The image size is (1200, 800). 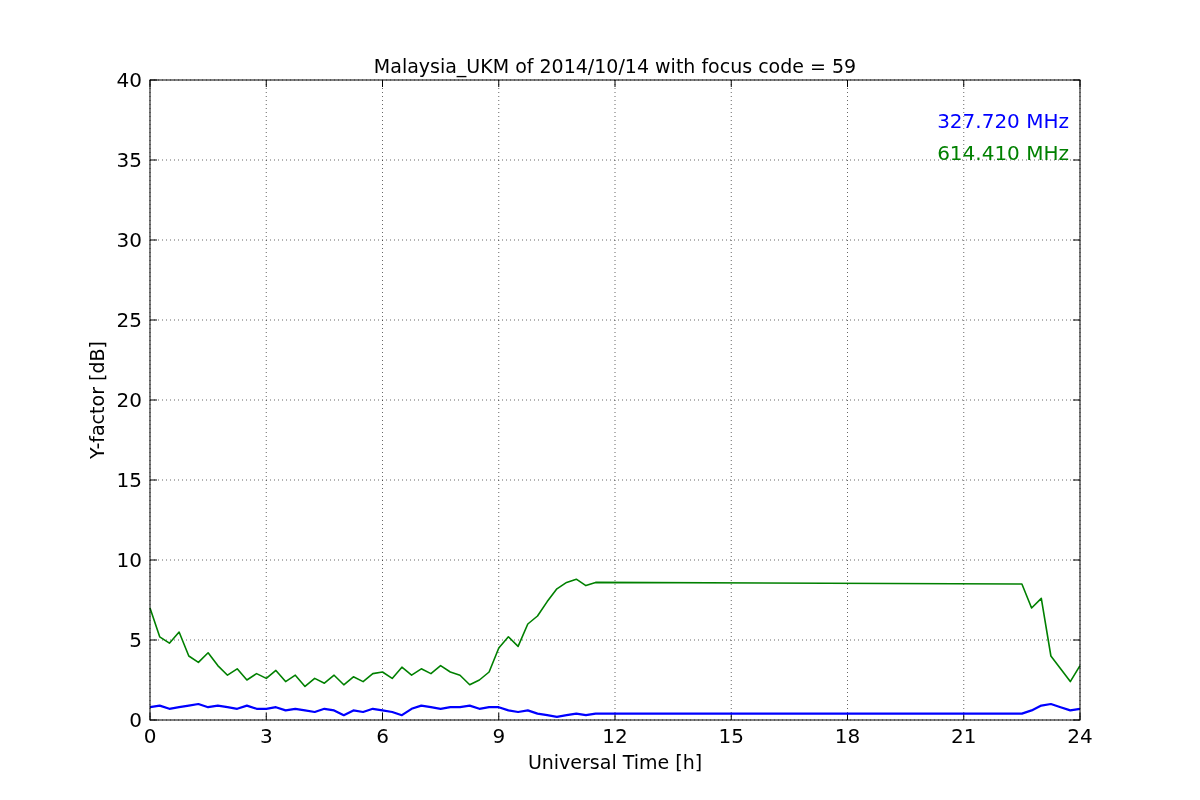 I want to click on chart-title: Malaysia_UKM of 2014/10/14 with focus code = 59, so click(x=615, y=66).